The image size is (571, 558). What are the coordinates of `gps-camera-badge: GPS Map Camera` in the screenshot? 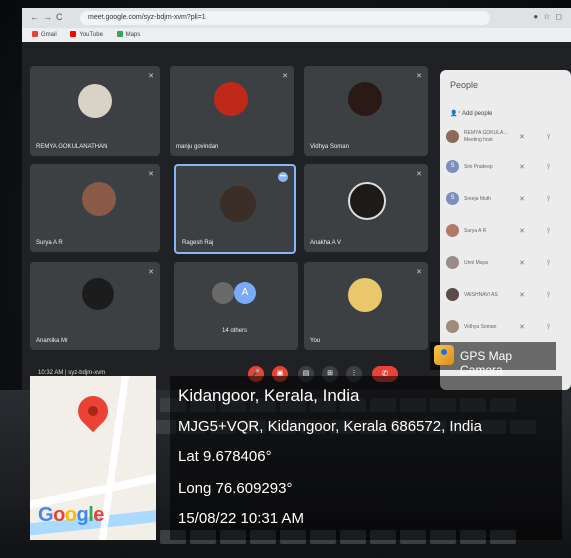 It's located at (493, 359).